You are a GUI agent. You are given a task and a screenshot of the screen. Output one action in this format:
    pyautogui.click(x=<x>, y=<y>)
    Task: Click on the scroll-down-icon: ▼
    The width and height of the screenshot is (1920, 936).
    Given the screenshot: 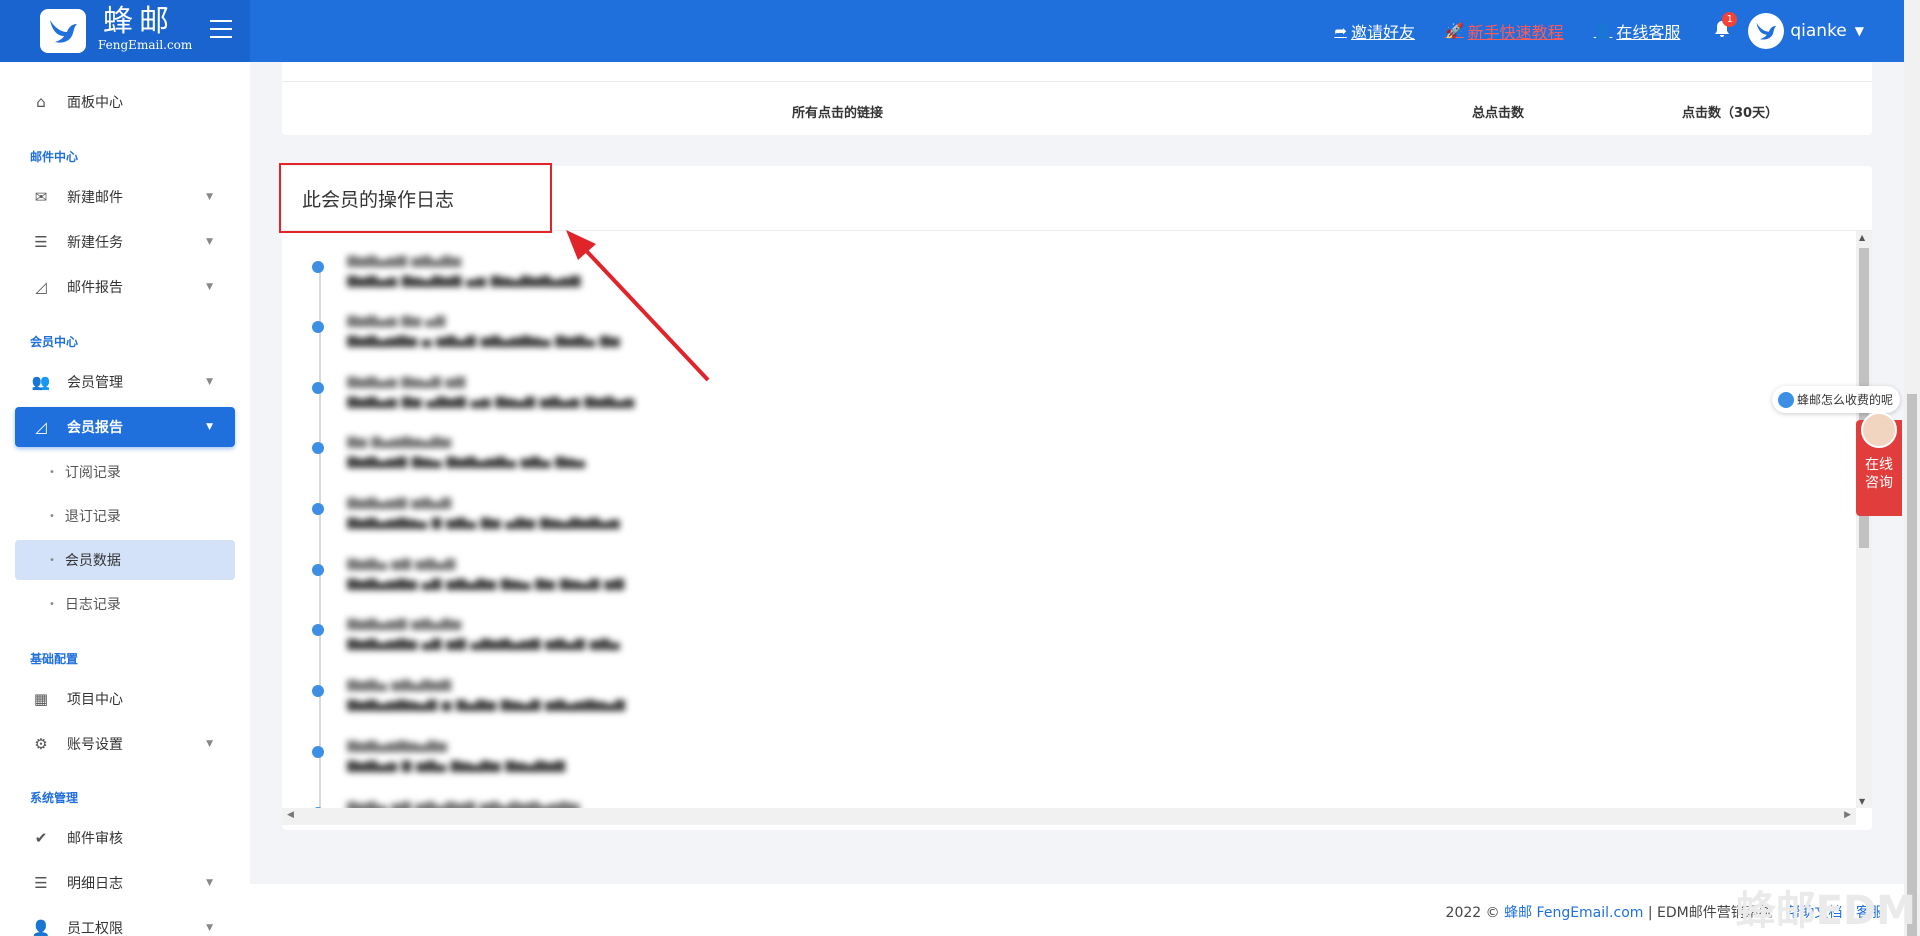 What is the action you would take?
    pyautogui.click(x=1862, y=801)
    